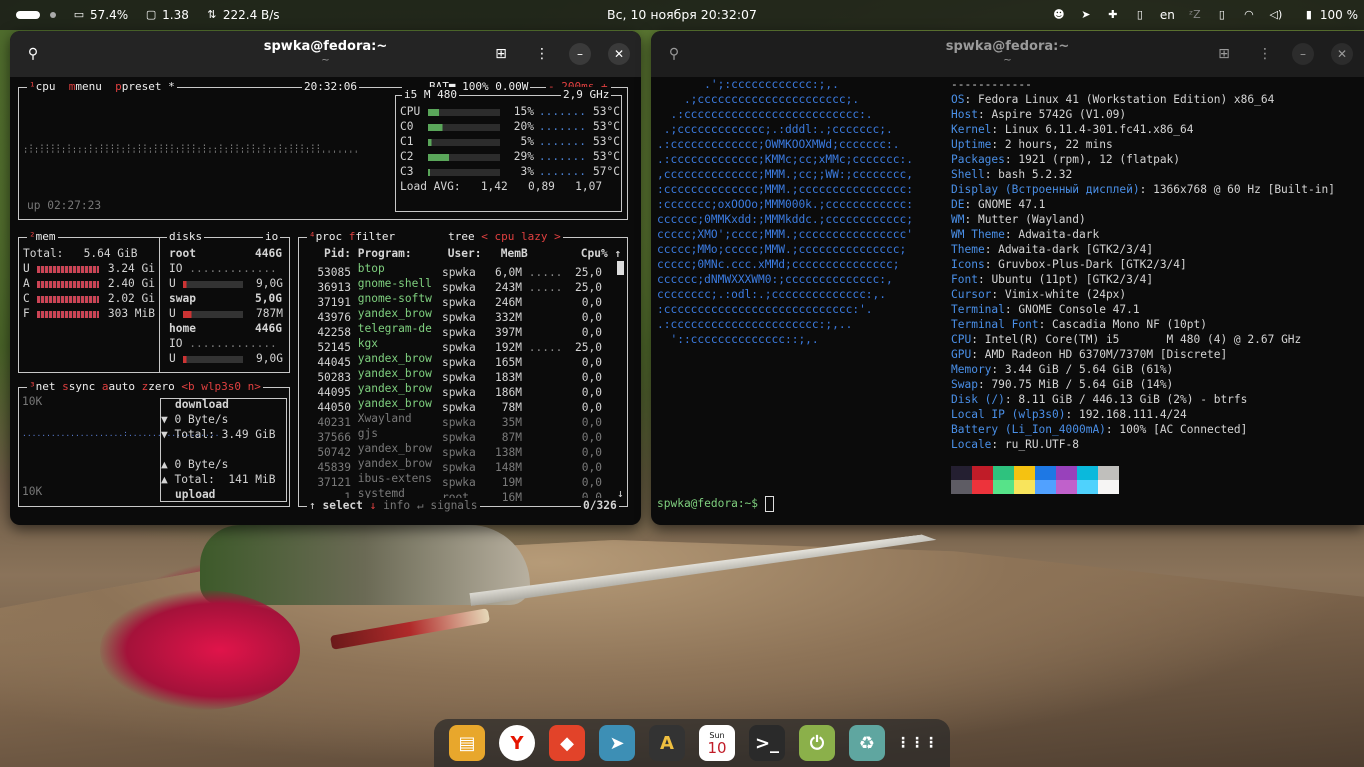 The height and width of the screenshot is (767, 1364). I want to click on info-value: 192.168.111.4/24, so click(1133, 414).